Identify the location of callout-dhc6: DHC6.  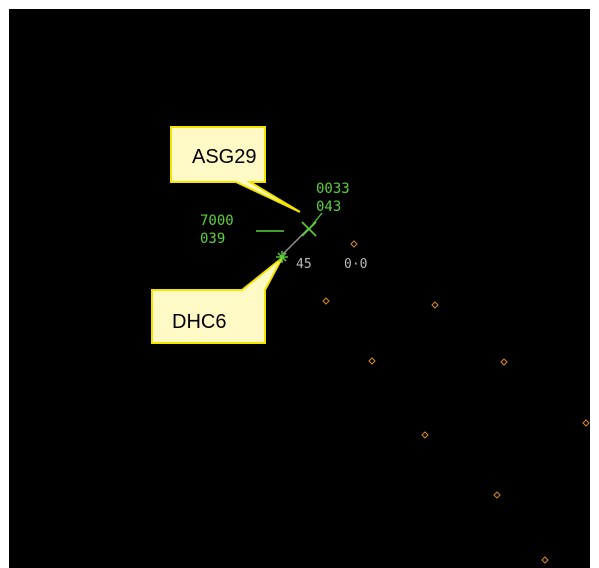
(217, 300).